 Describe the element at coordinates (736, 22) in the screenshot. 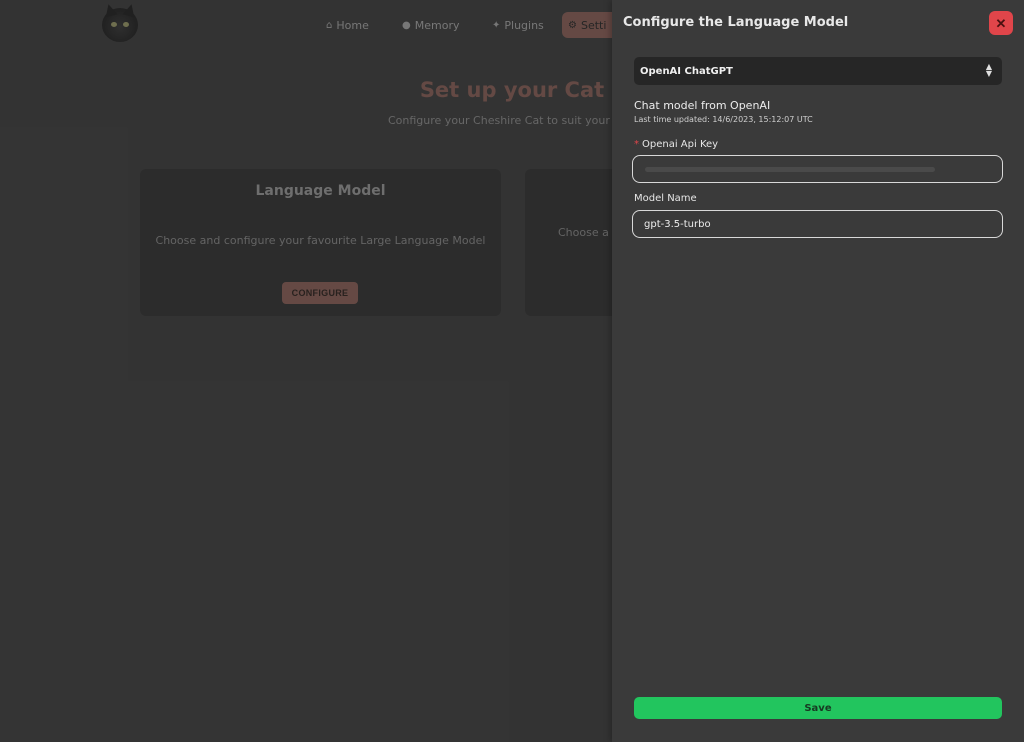

I see `drawer-title: Configure the Language Model` at that location.